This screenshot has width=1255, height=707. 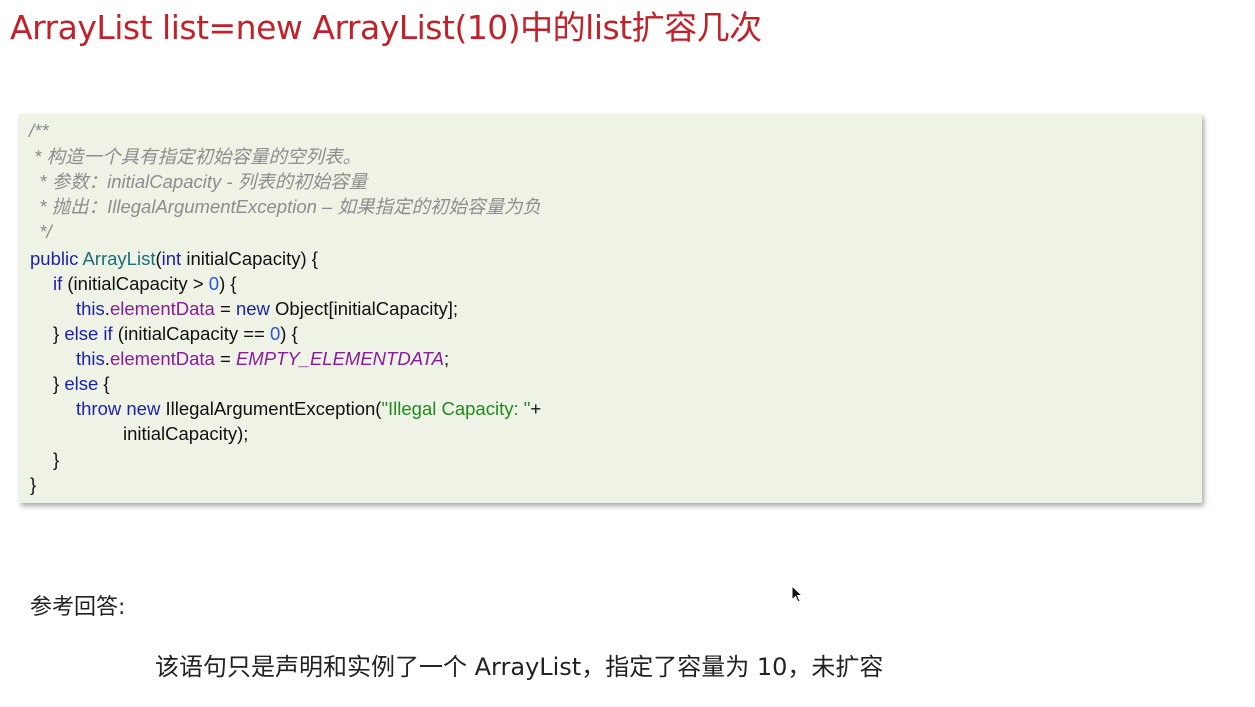 What do you see at coordinates (364, 308) in the screenshot?
I see `code-text: Object[initialCapacity];` at bounding box center [364, 308].